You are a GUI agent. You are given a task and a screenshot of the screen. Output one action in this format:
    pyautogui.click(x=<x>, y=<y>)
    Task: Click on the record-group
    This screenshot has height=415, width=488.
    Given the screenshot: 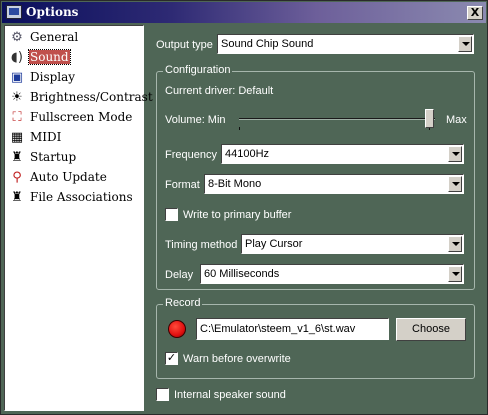 What is the action you would take?
    pyautogui.click(x=315, y=341)
    